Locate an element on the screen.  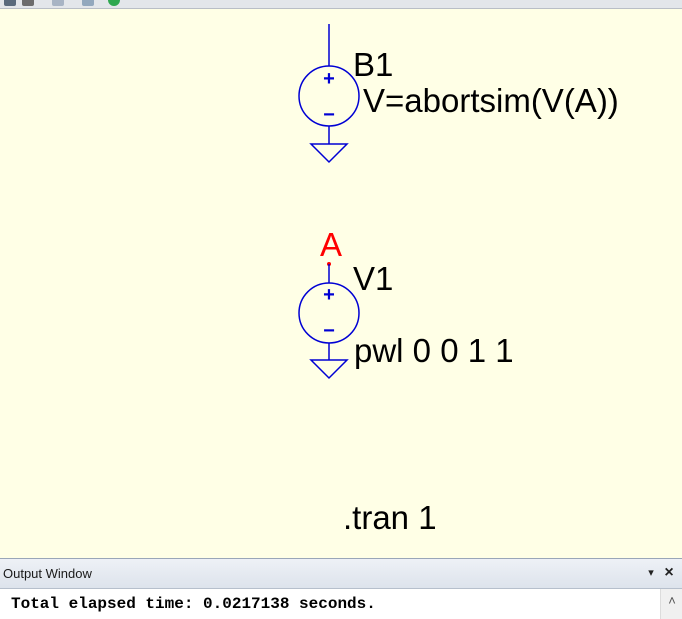
run-icon is located at coordinates (114, 3).